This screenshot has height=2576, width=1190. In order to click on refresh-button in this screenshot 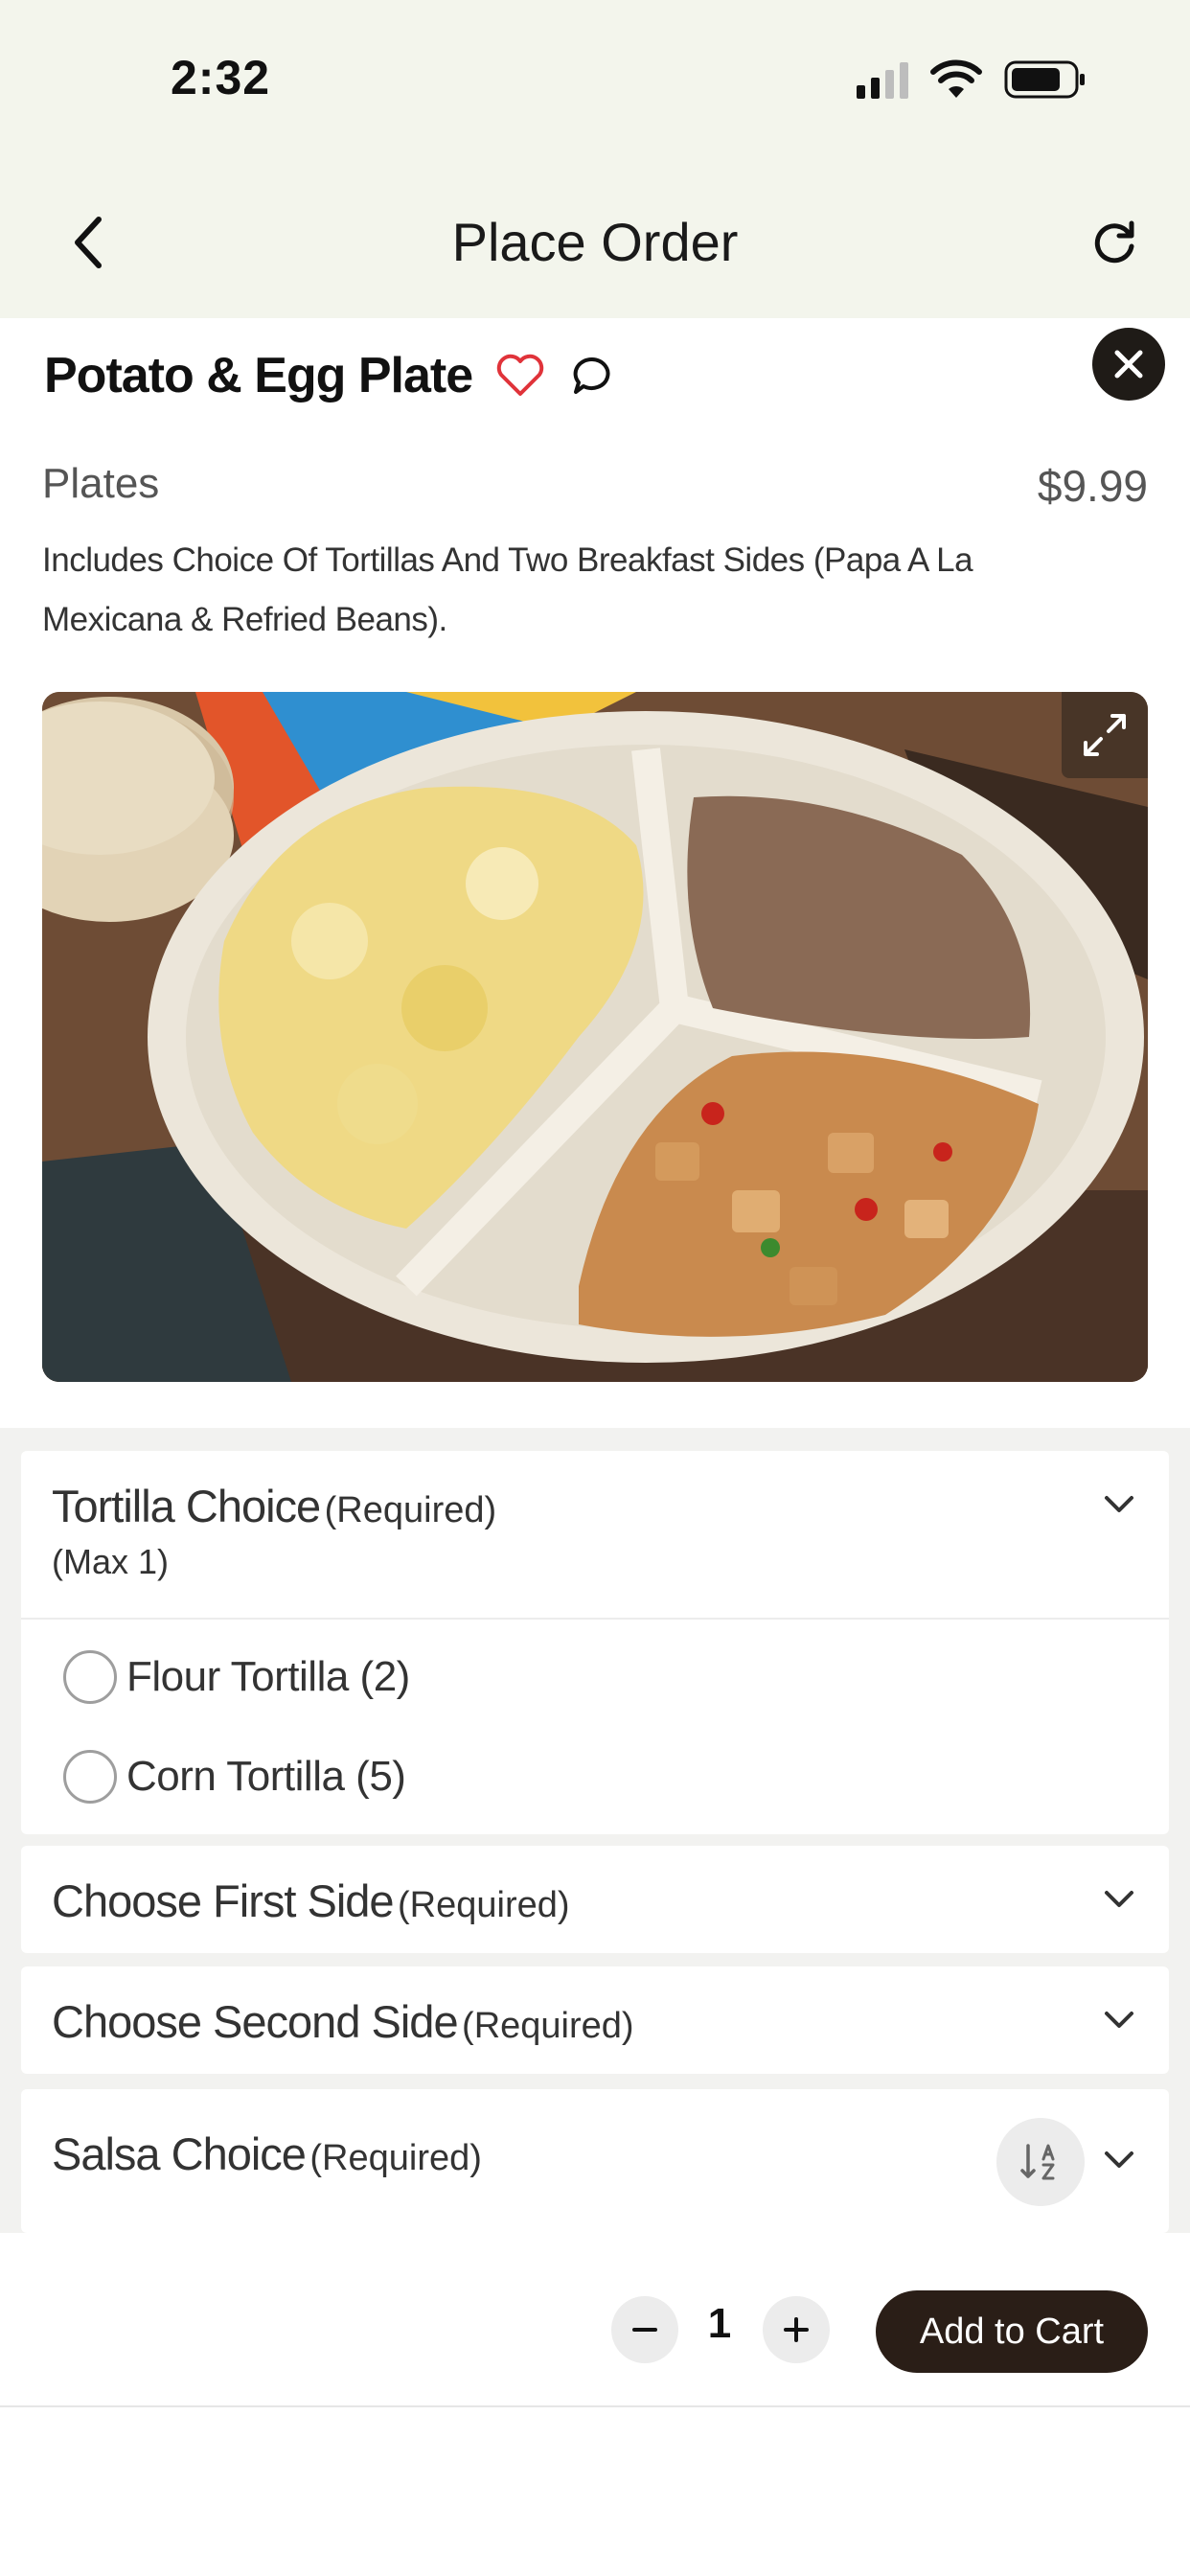, I will do `click(1114, 242)`.